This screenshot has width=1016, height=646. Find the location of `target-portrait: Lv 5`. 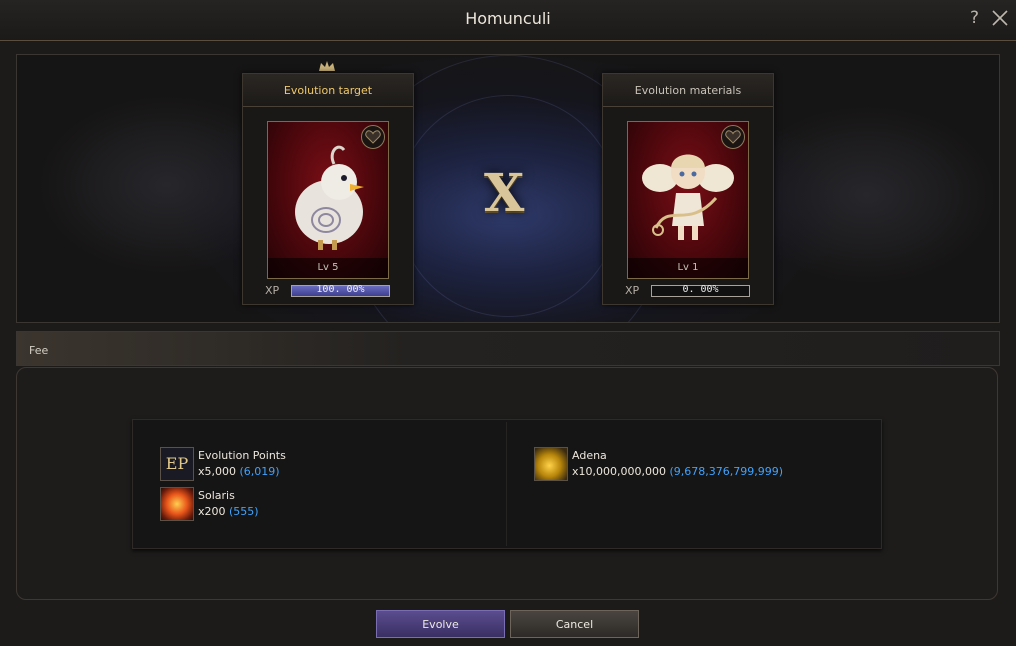

target-portrait: Lv 5 is located at coordinates (328, 200).